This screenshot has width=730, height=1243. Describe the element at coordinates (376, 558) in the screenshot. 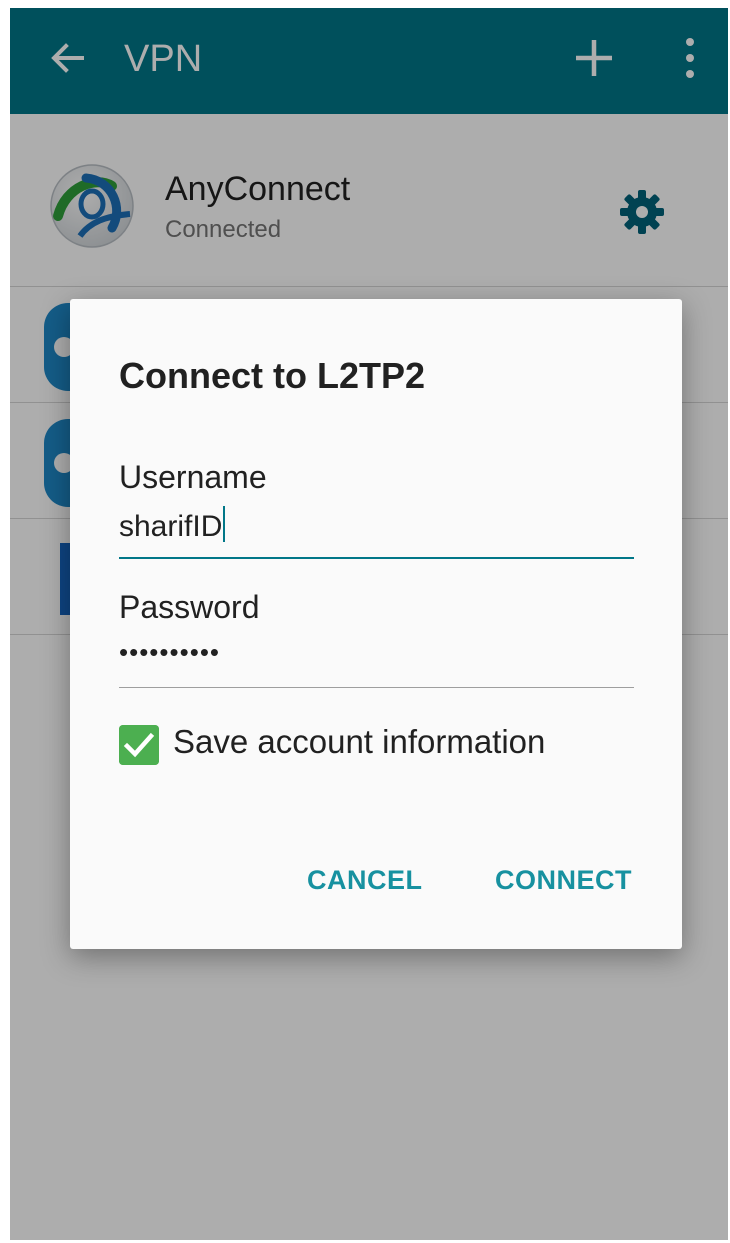

I see `username-underline` at that location.